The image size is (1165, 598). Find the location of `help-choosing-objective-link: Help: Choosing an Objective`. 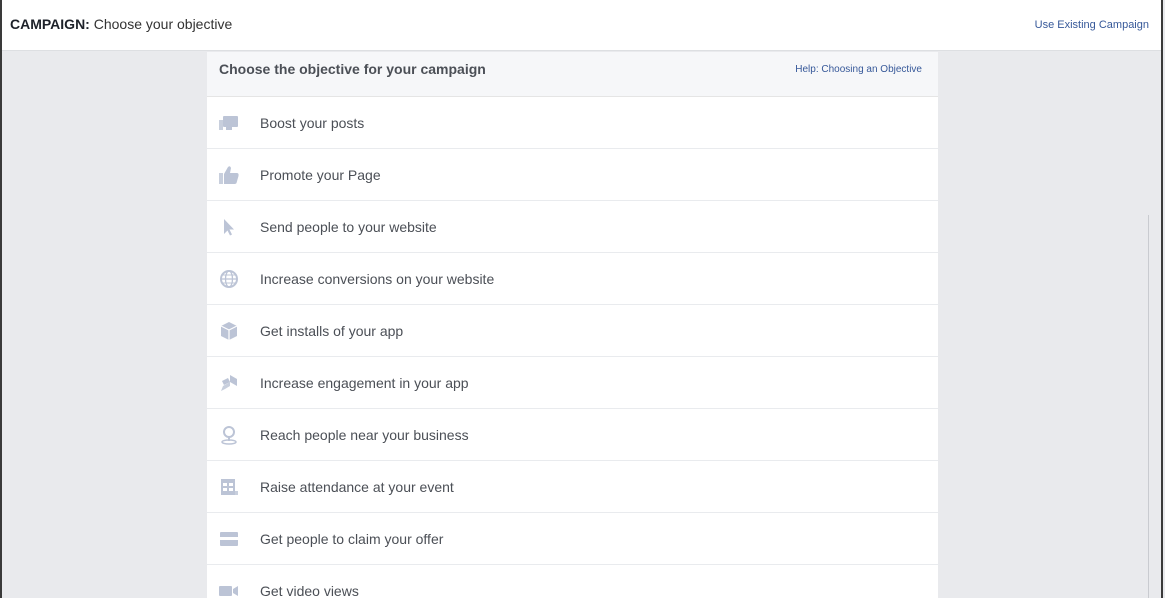

help-choosing-objective-link: Help: Choosing an Objective is located at coordinates (858, 69).